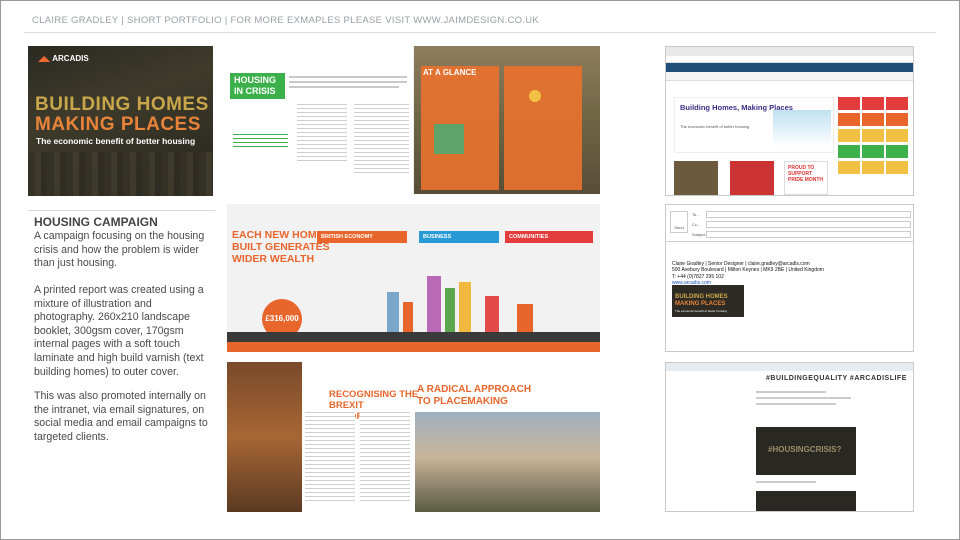 The height and width of the screenshot is (540, 960). Describe the element at coordinates (450, 72) in the screenshot. I see `at-a-glance-title: AT A GLANCE` at that location.